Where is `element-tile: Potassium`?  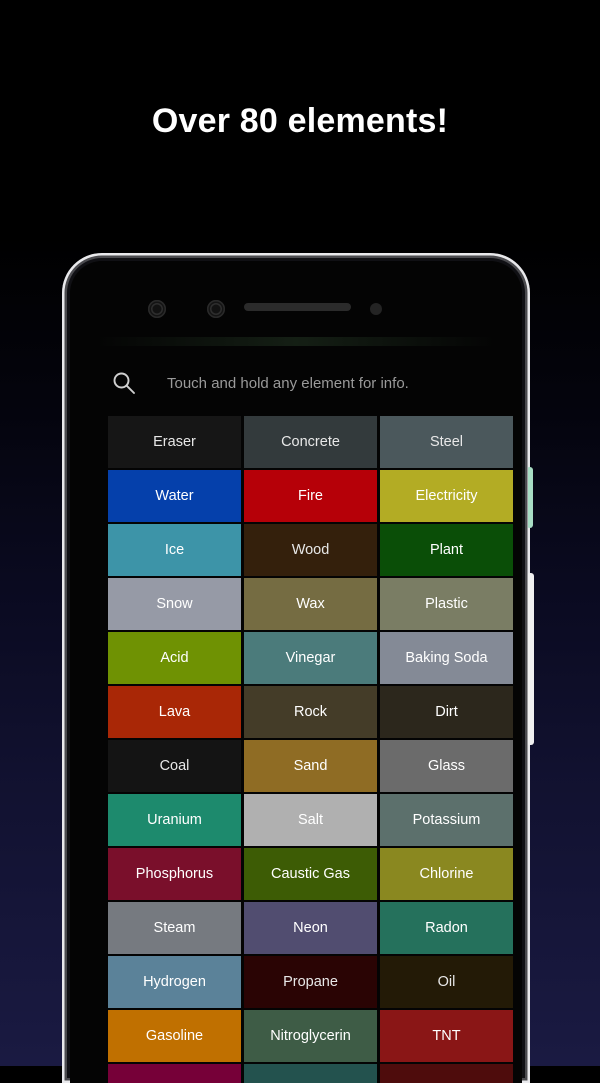
element-tile: Potassium is located at coordinates (446, 820).